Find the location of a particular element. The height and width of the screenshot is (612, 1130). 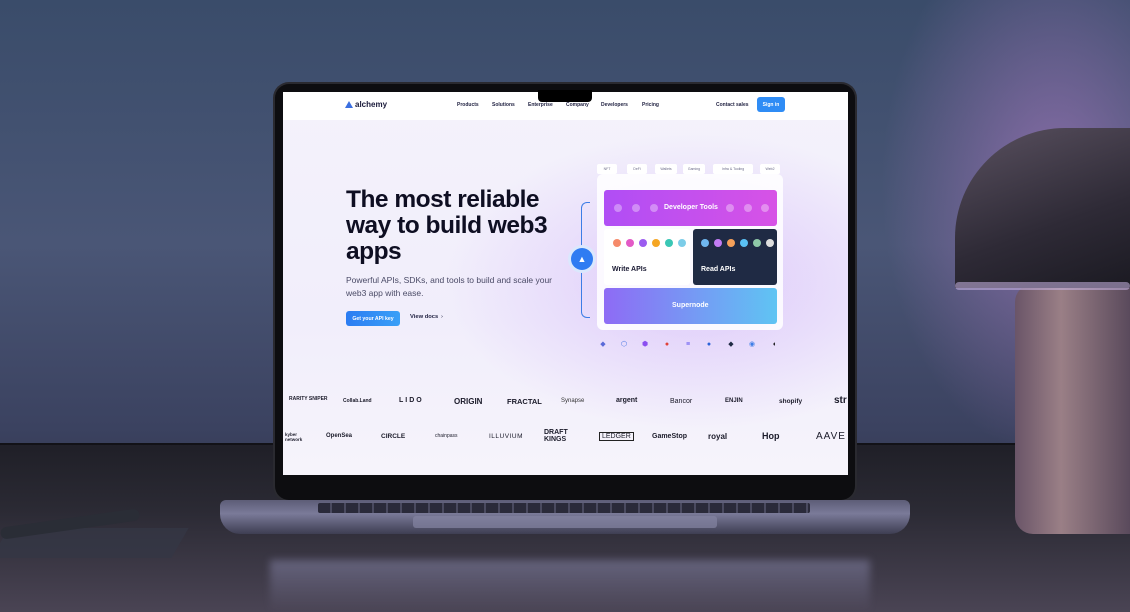

read-apis-label: Read APIs is located at coordinates (718, 269).